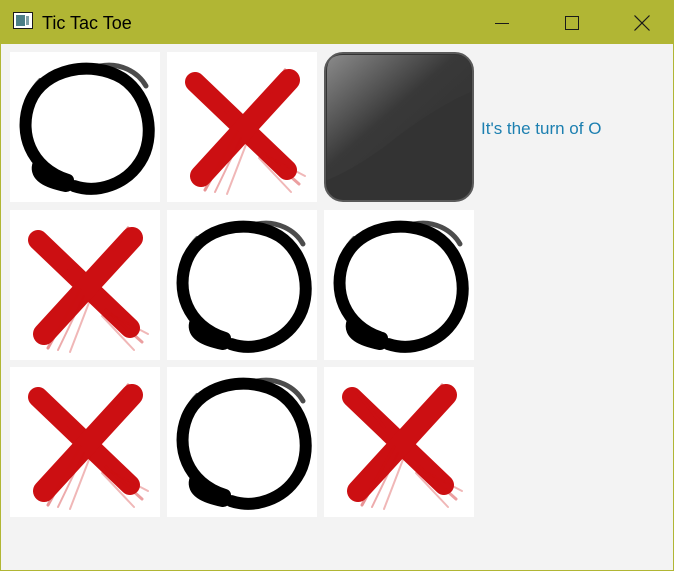 This screenshot has width=674, height=571. I want to click on close-icon, so click(642, 22).